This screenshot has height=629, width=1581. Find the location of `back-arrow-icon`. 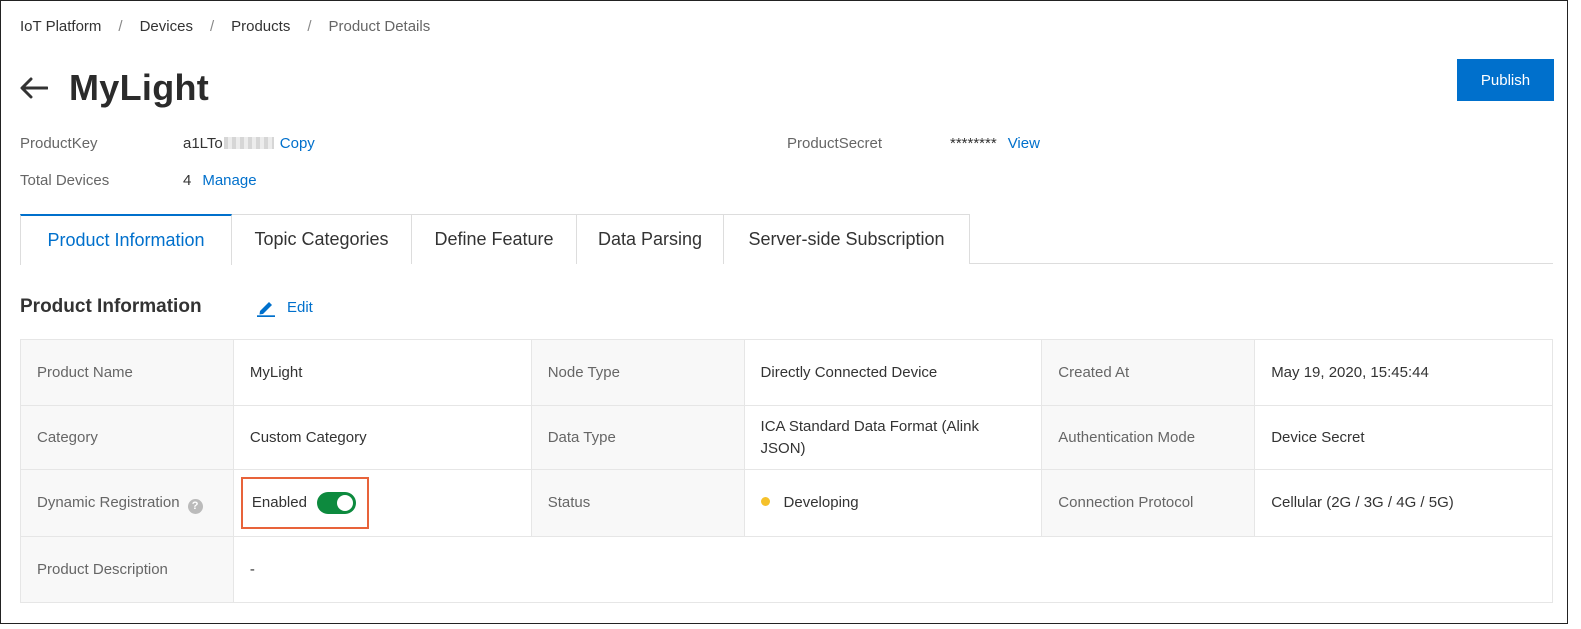

back-arrow-icon is located at coordinates (35, 88).